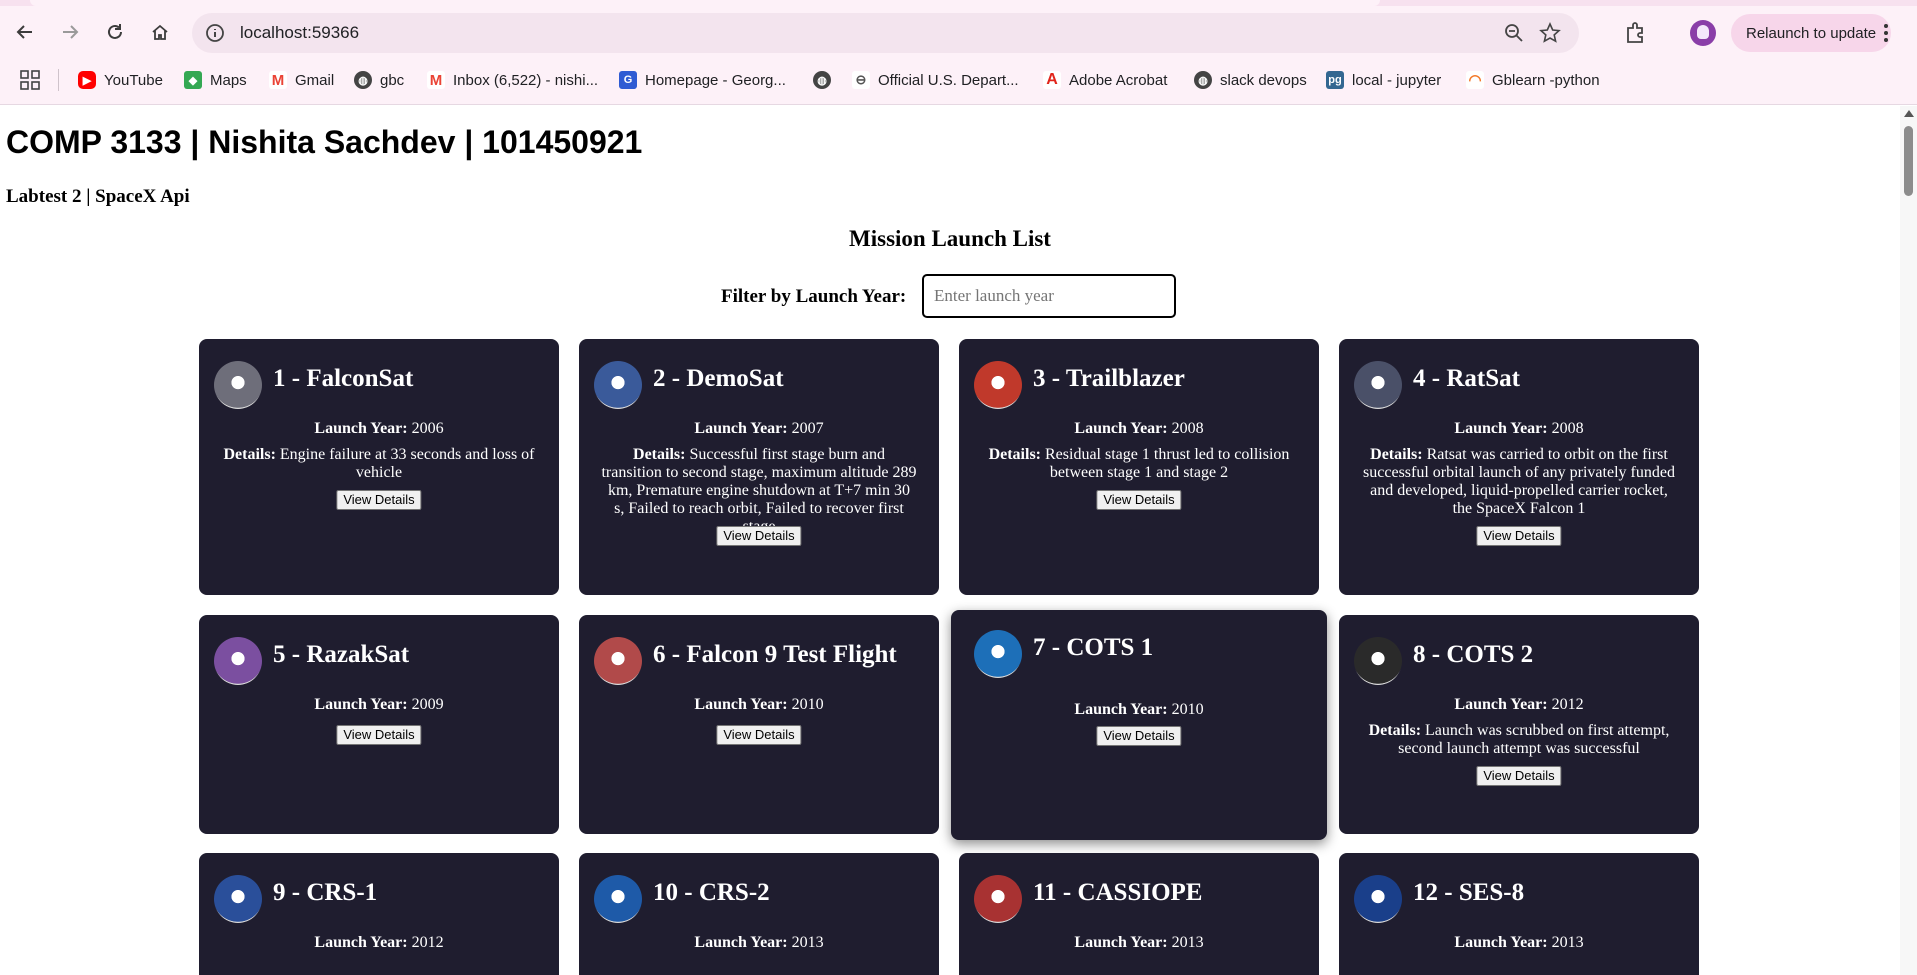  Describe the element at coordinates (1118, 892) in the screenshot. I see `mission-title: 11 - CASSIOPE` at that location.